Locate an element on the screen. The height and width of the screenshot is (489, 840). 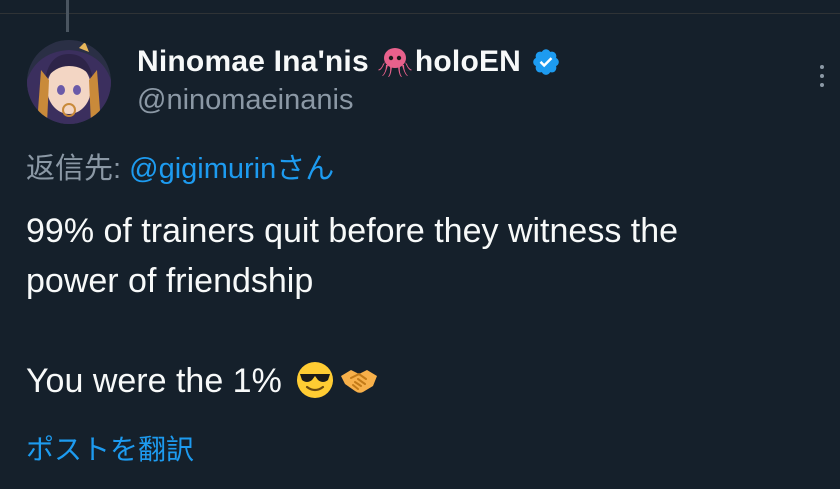
tweet-text-line: power of friendship is located at coordinates (170, 281).